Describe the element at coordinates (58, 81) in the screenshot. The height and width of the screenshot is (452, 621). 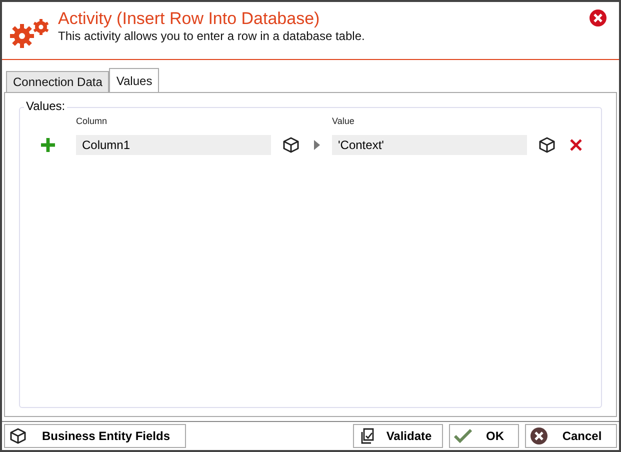
I see `tab: Connection Data` at that location.